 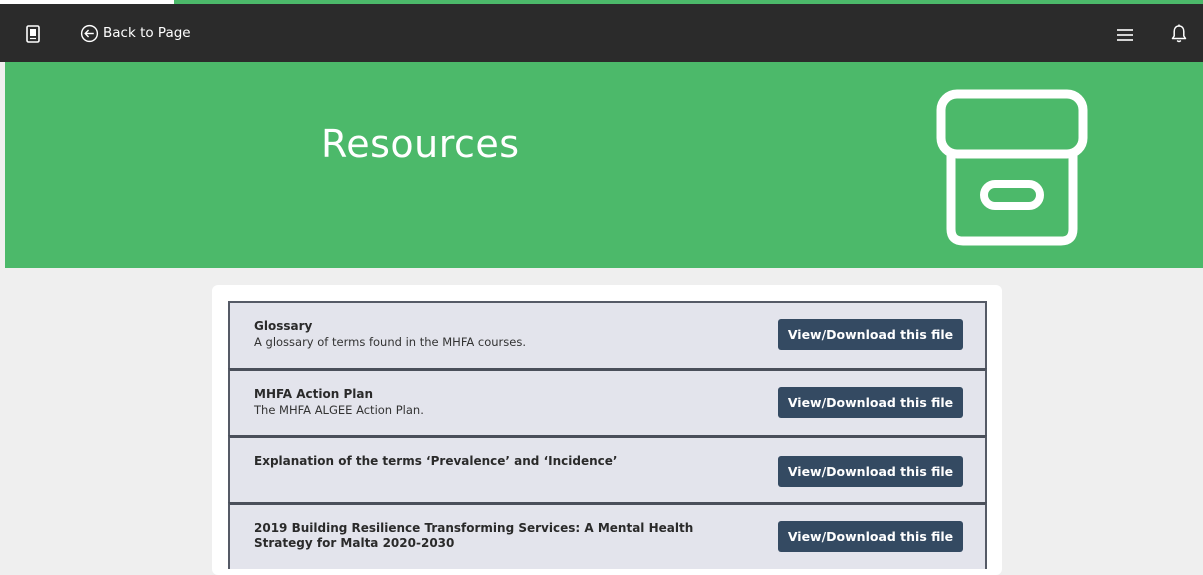 I want to click on back-to-page-link: Back to Page, so click(x=135, y=33).